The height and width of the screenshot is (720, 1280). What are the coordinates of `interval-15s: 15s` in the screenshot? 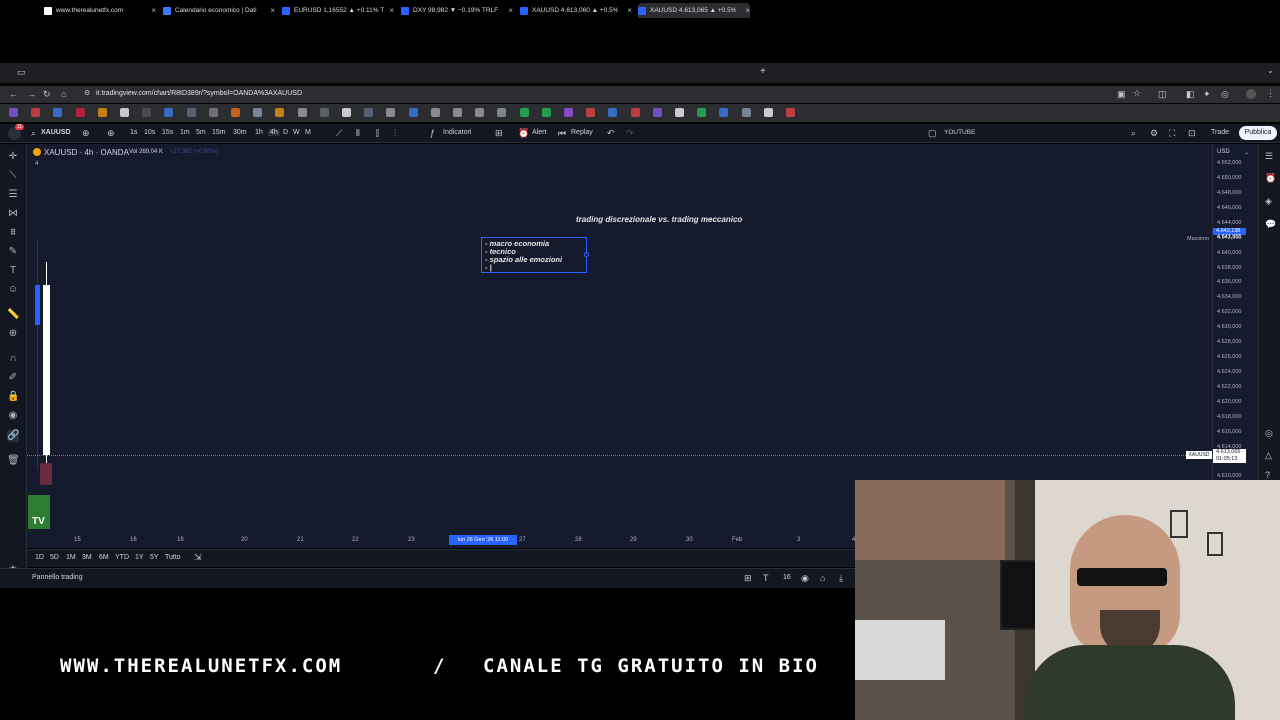 It's located at (167, 132).